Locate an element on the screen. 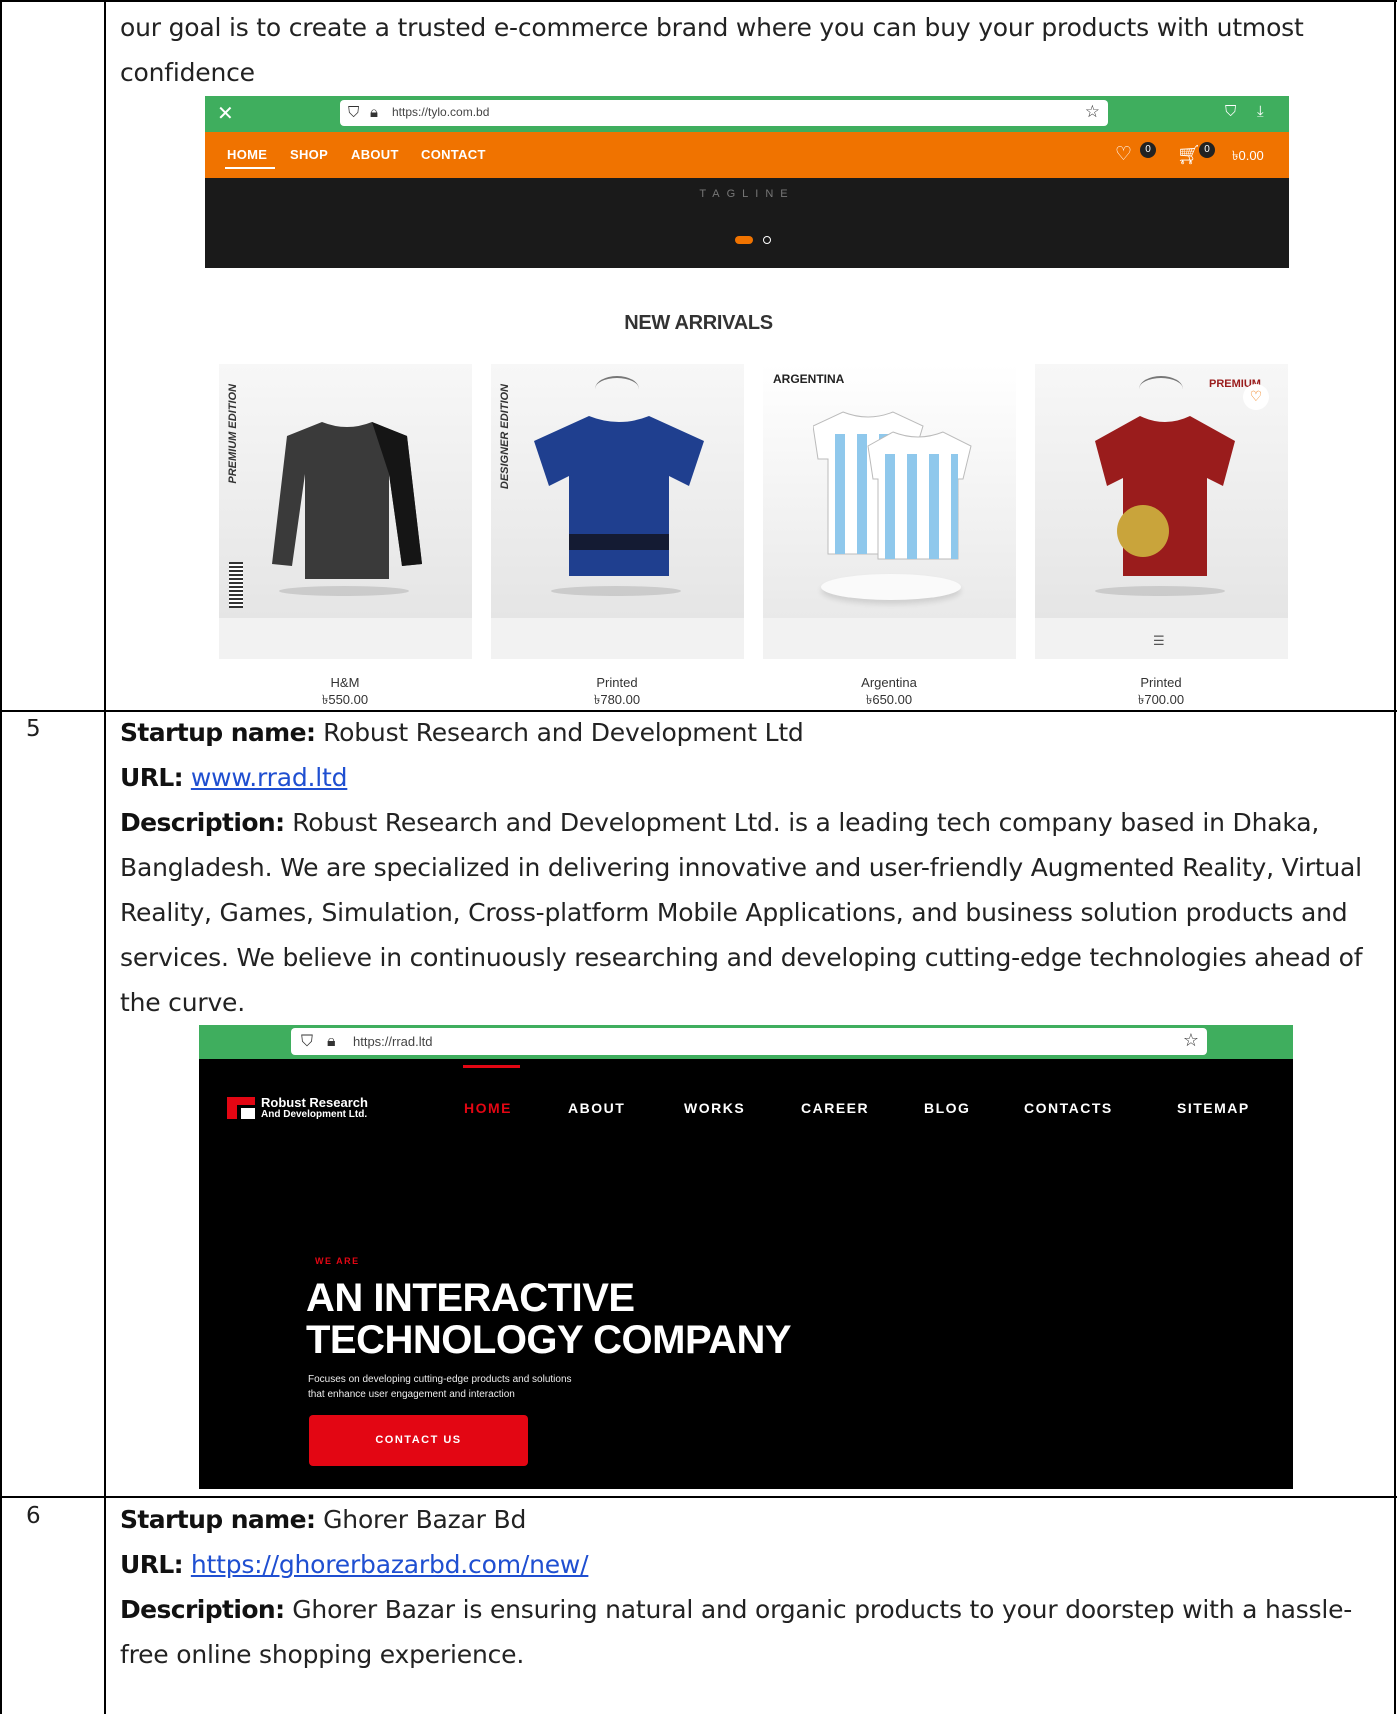  product-card: PREMIUM ♡ ☰ is located at coordinates (1161, 511).